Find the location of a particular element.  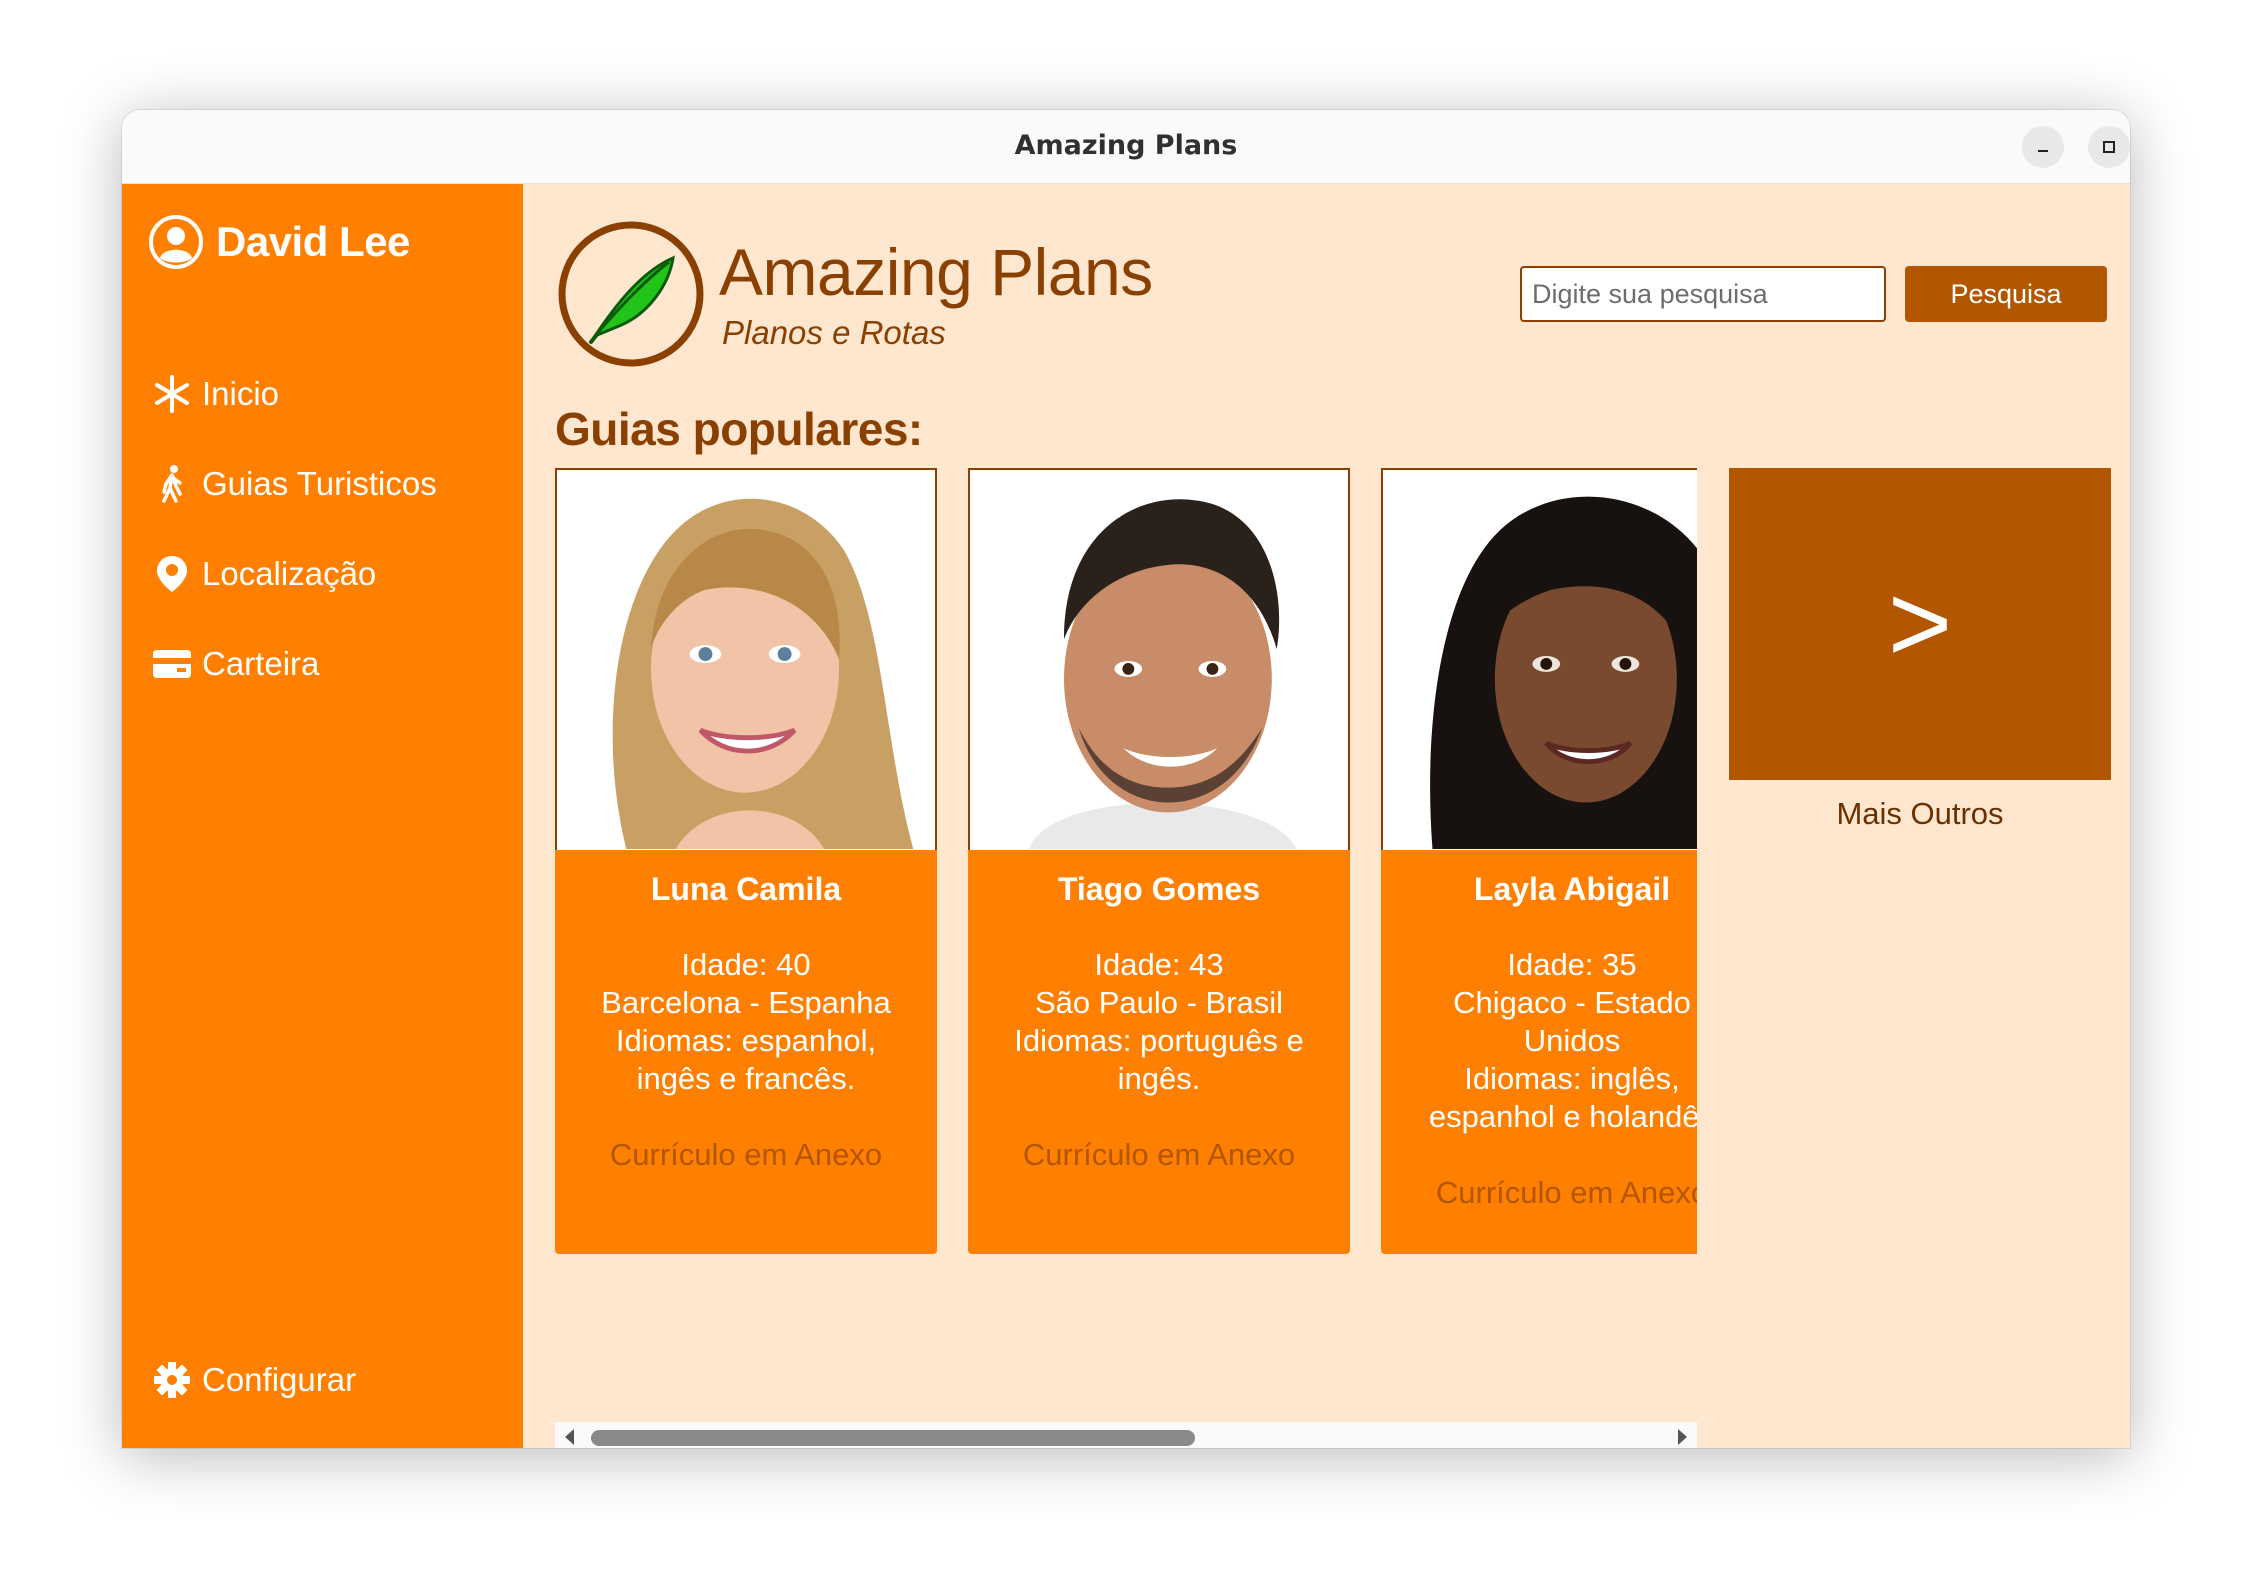

sidebar-item-configurar: Configurar is located at coordinates (253, 1380).